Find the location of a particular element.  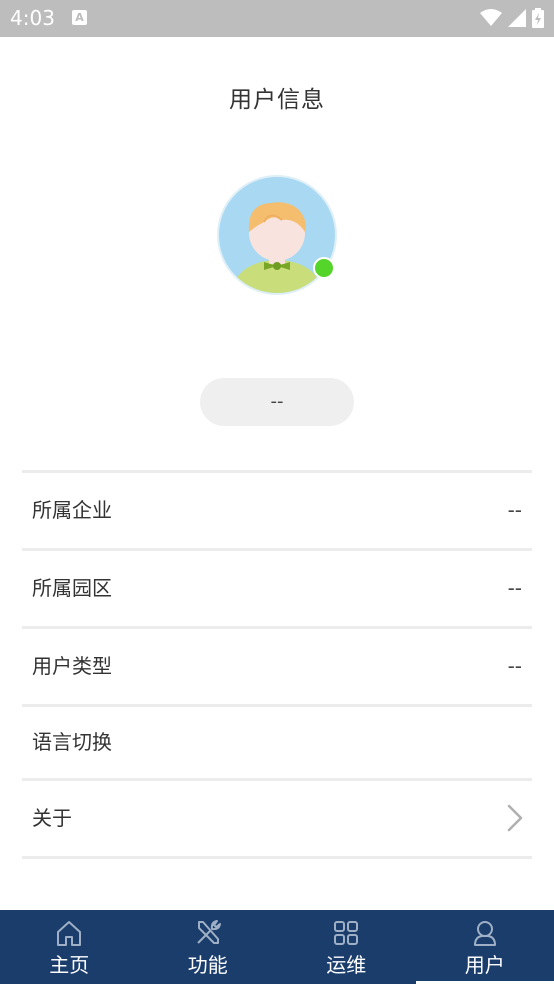

nav-item-functions: 功能 is located at coordinates (208, 947).